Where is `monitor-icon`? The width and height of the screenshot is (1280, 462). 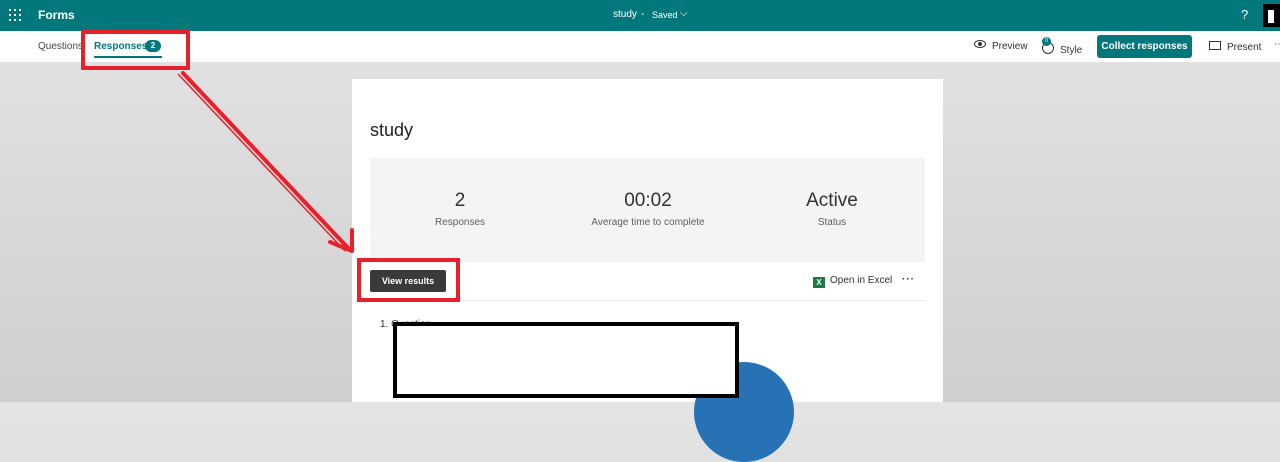
monitor-icon is located at coordinates (1215, 45).